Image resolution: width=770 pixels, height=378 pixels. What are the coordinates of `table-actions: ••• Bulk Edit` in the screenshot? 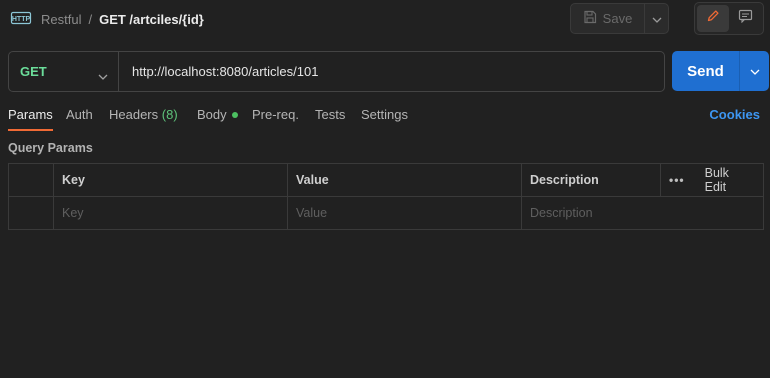 It's located at (712, 180).